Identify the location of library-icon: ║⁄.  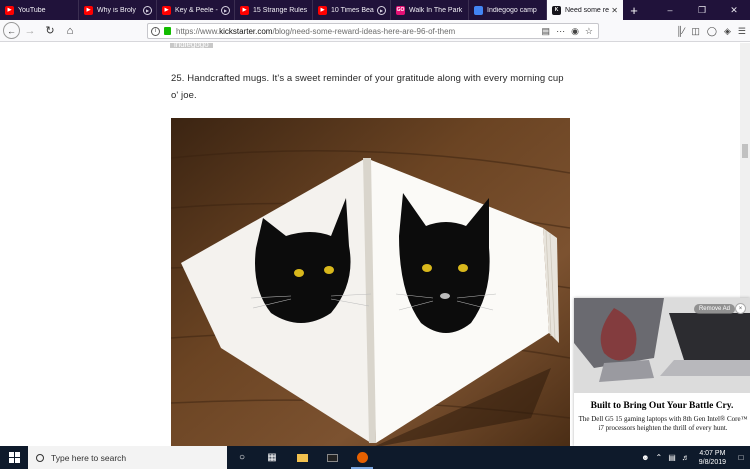
(681, 31).